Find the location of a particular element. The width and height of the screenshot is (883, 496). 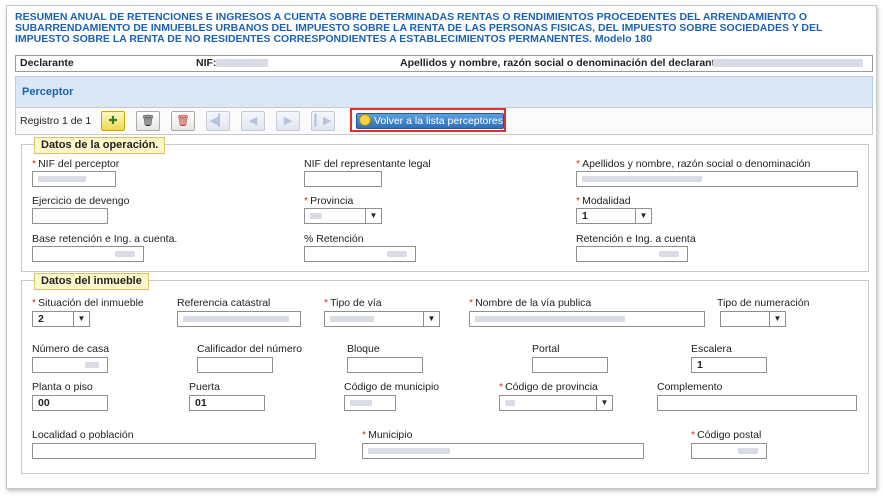

provincia-label: * Provincia is located at coordinates (329, 201).